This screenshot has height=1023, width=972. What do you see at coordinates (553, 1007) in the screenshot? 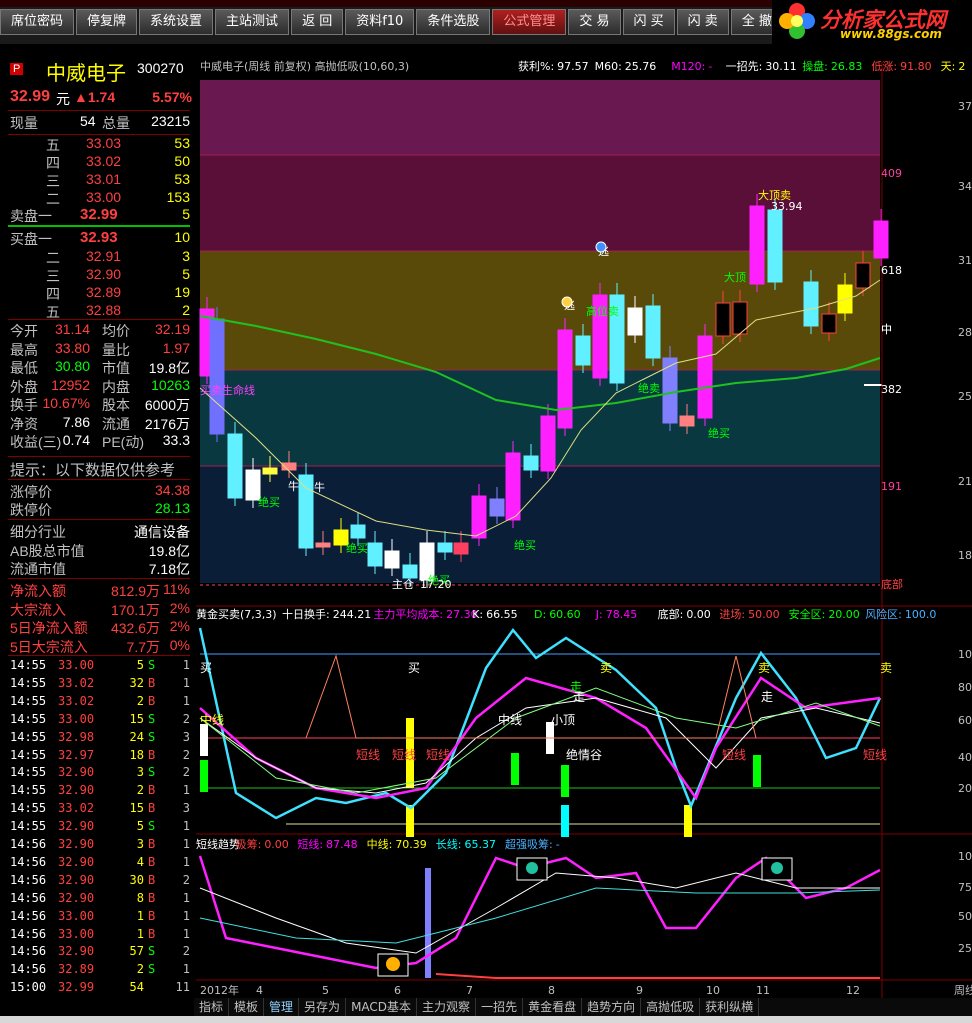
I see `indicator-tab: 黄金看盘` at bounding box center [553, 1007].